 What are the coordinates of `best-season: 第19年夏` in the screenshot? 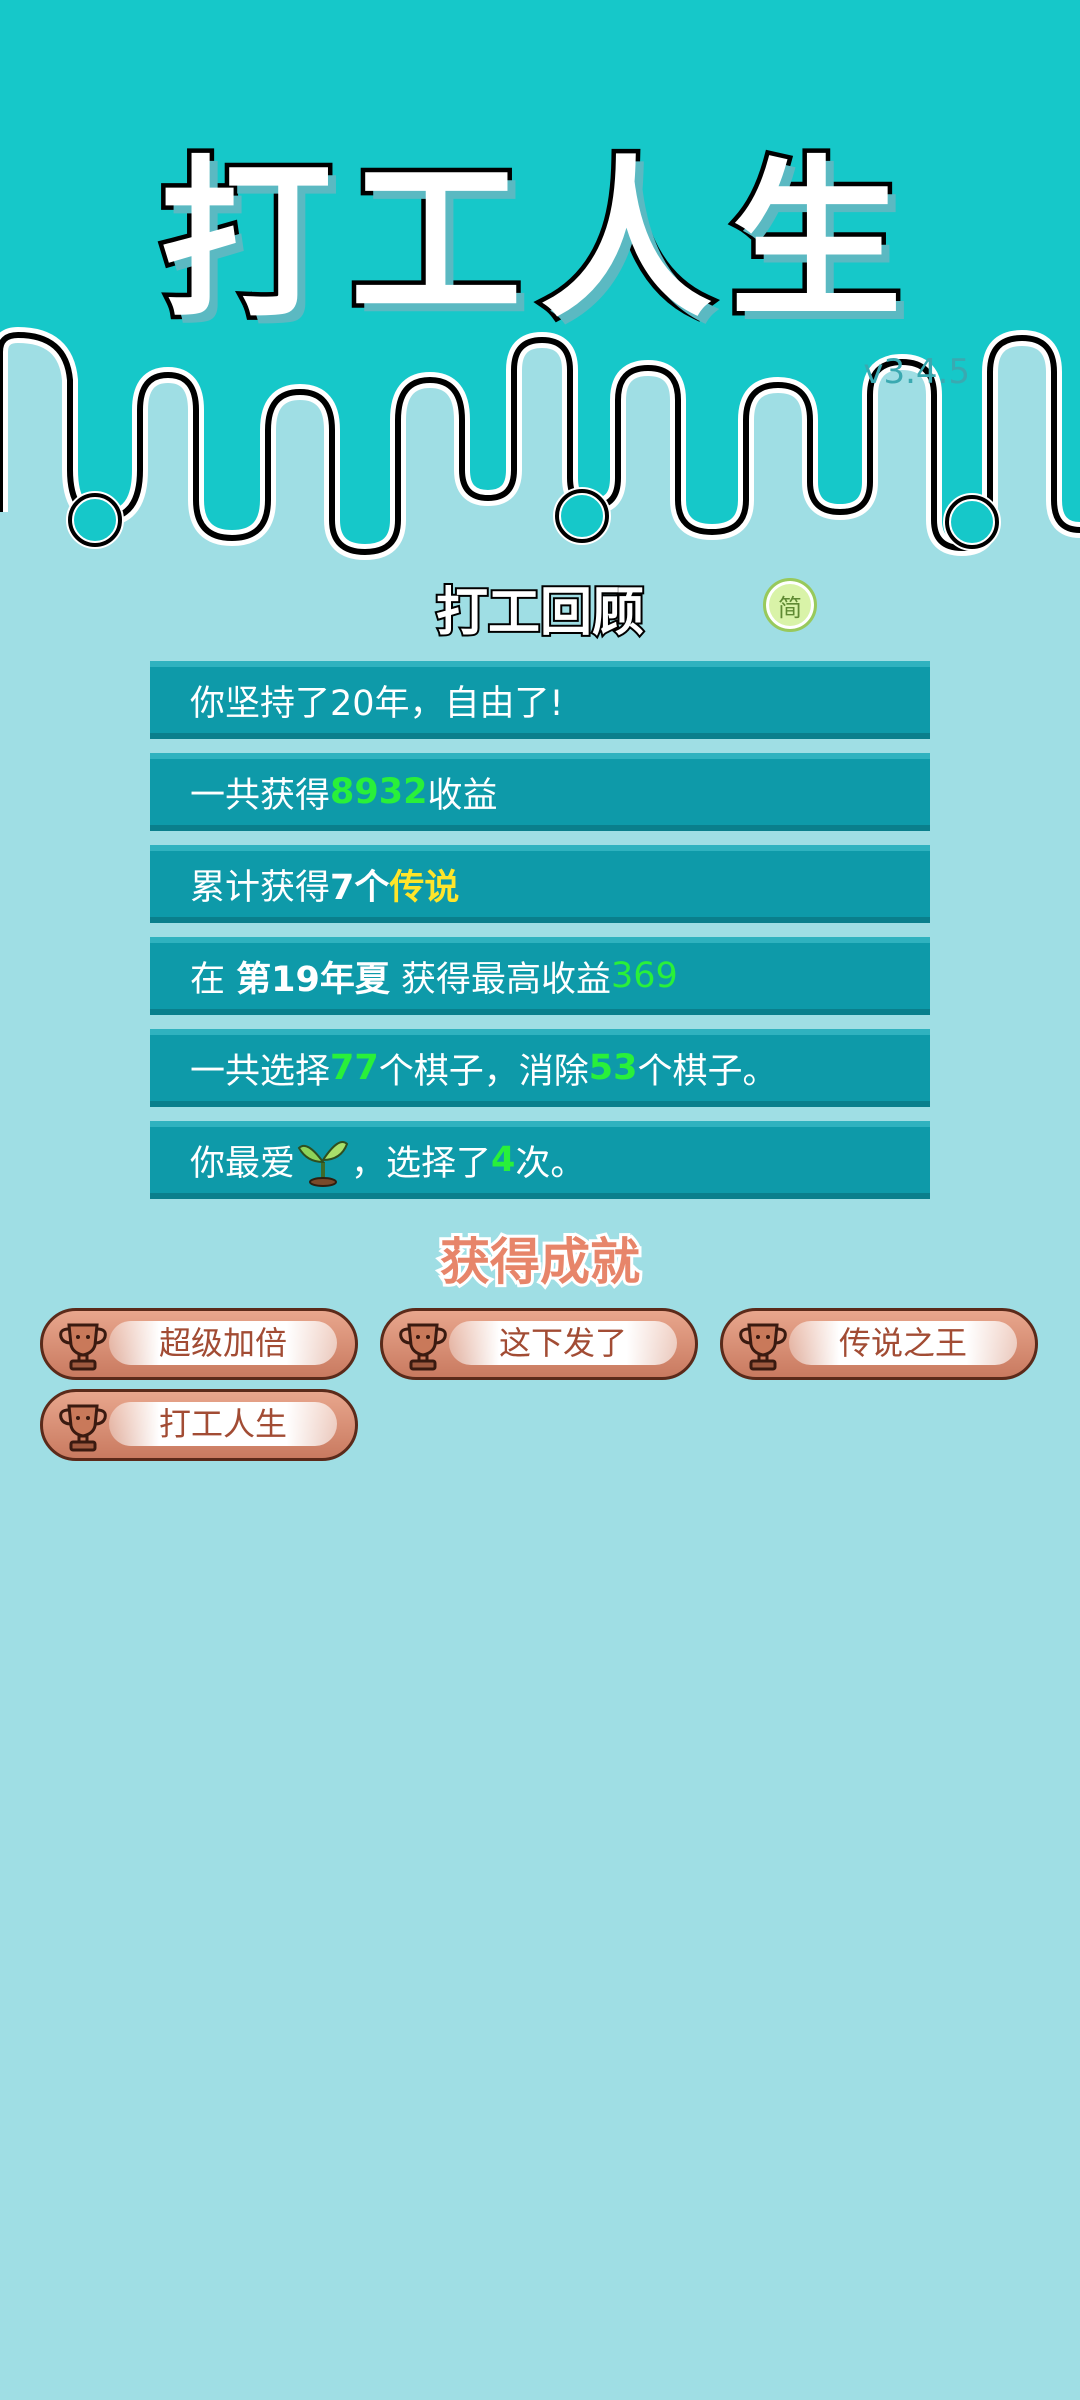 It's located at (313, 979).